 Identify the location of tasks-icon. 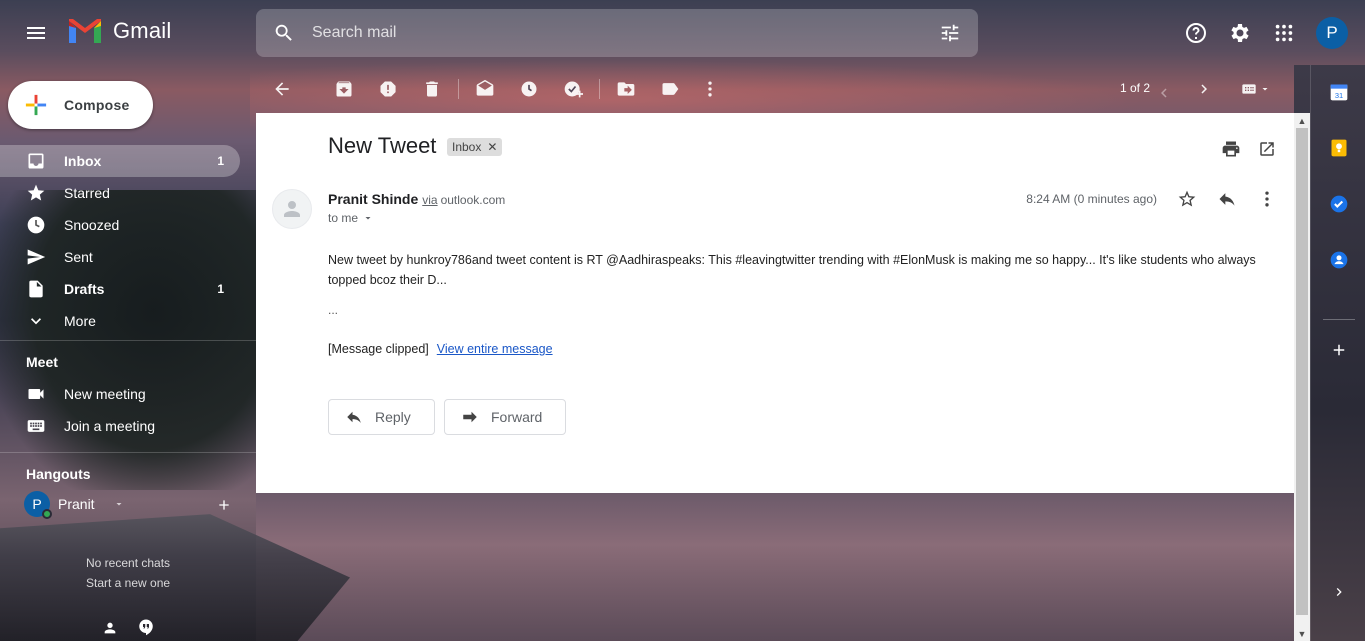
(1339, 204).